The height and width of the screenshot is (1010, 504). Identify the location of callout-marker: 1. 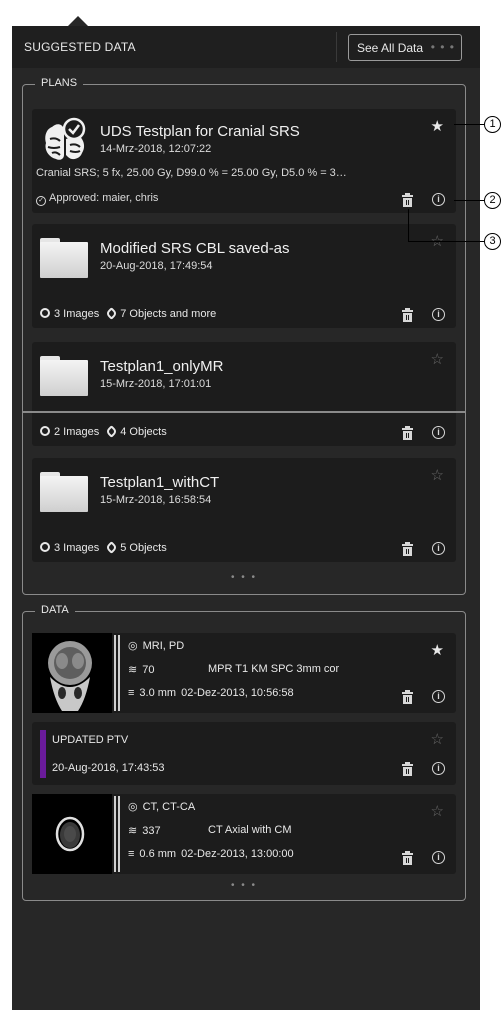
(492, 124).